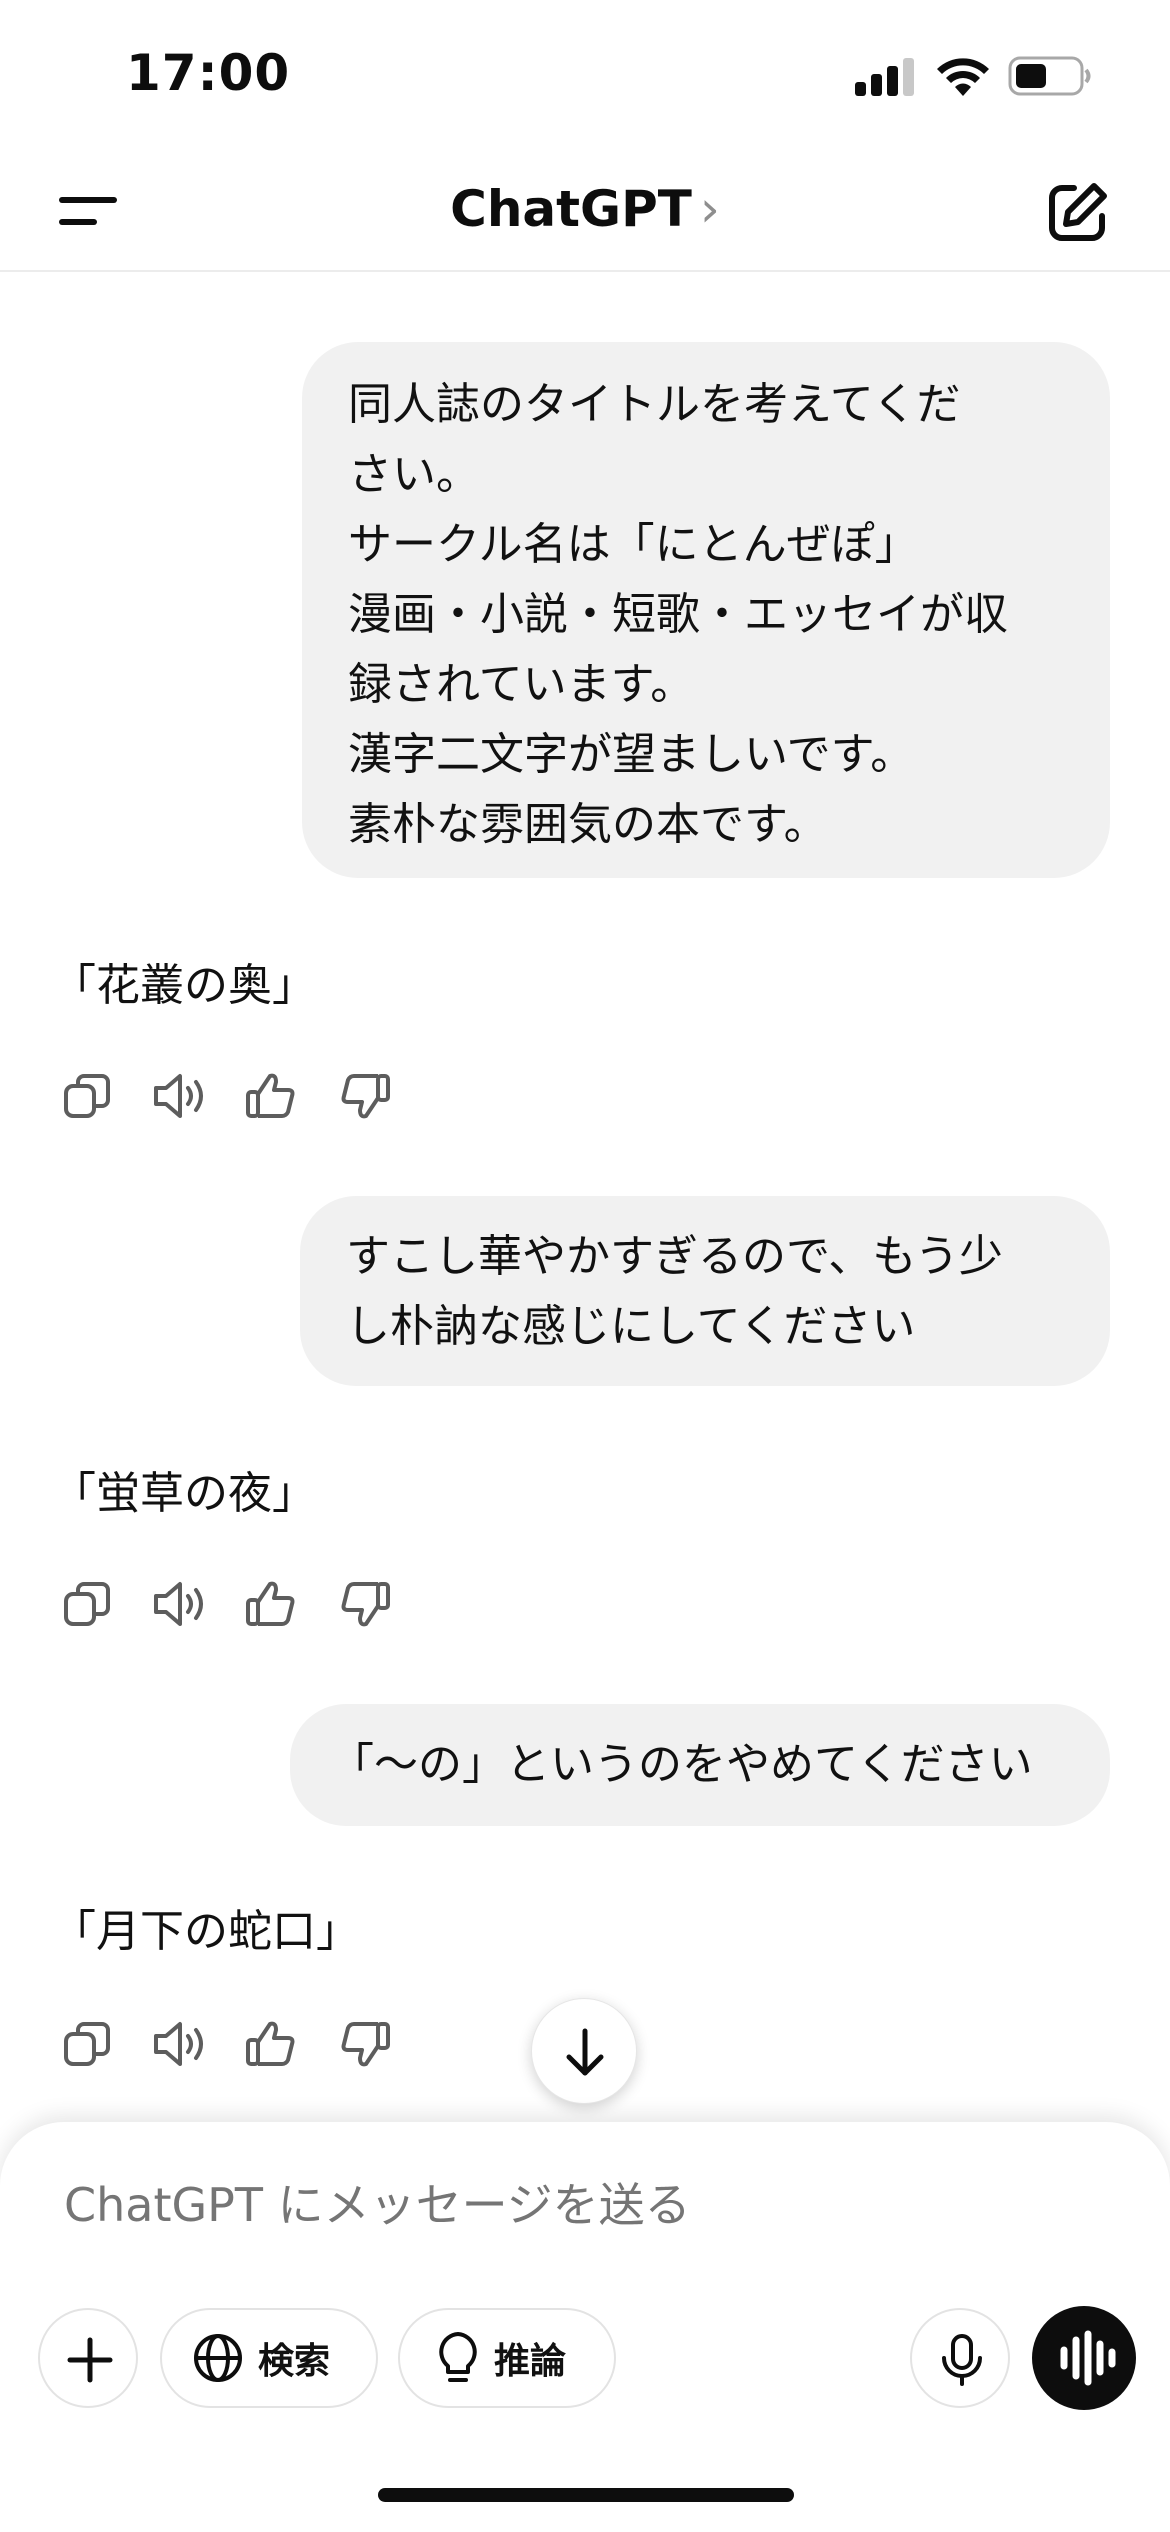 The width and height of the screenshot is (1170, 2532). I want to click on nav-bar: ChatGPT ›, so click(585, 211).